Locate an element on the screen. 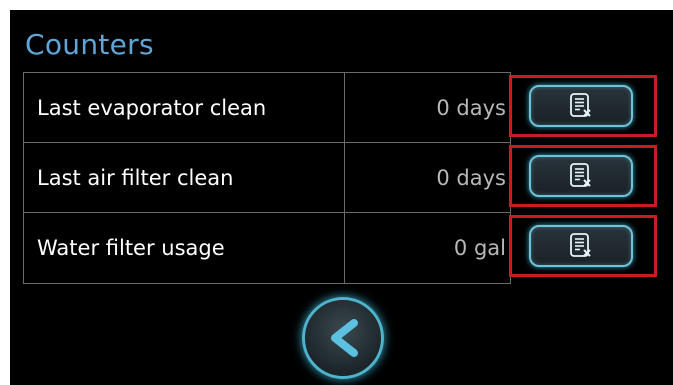 Image resolution: width=673 pixels, height=385 pixels. reset-evaporator-button is located at coordinates (581, 106).